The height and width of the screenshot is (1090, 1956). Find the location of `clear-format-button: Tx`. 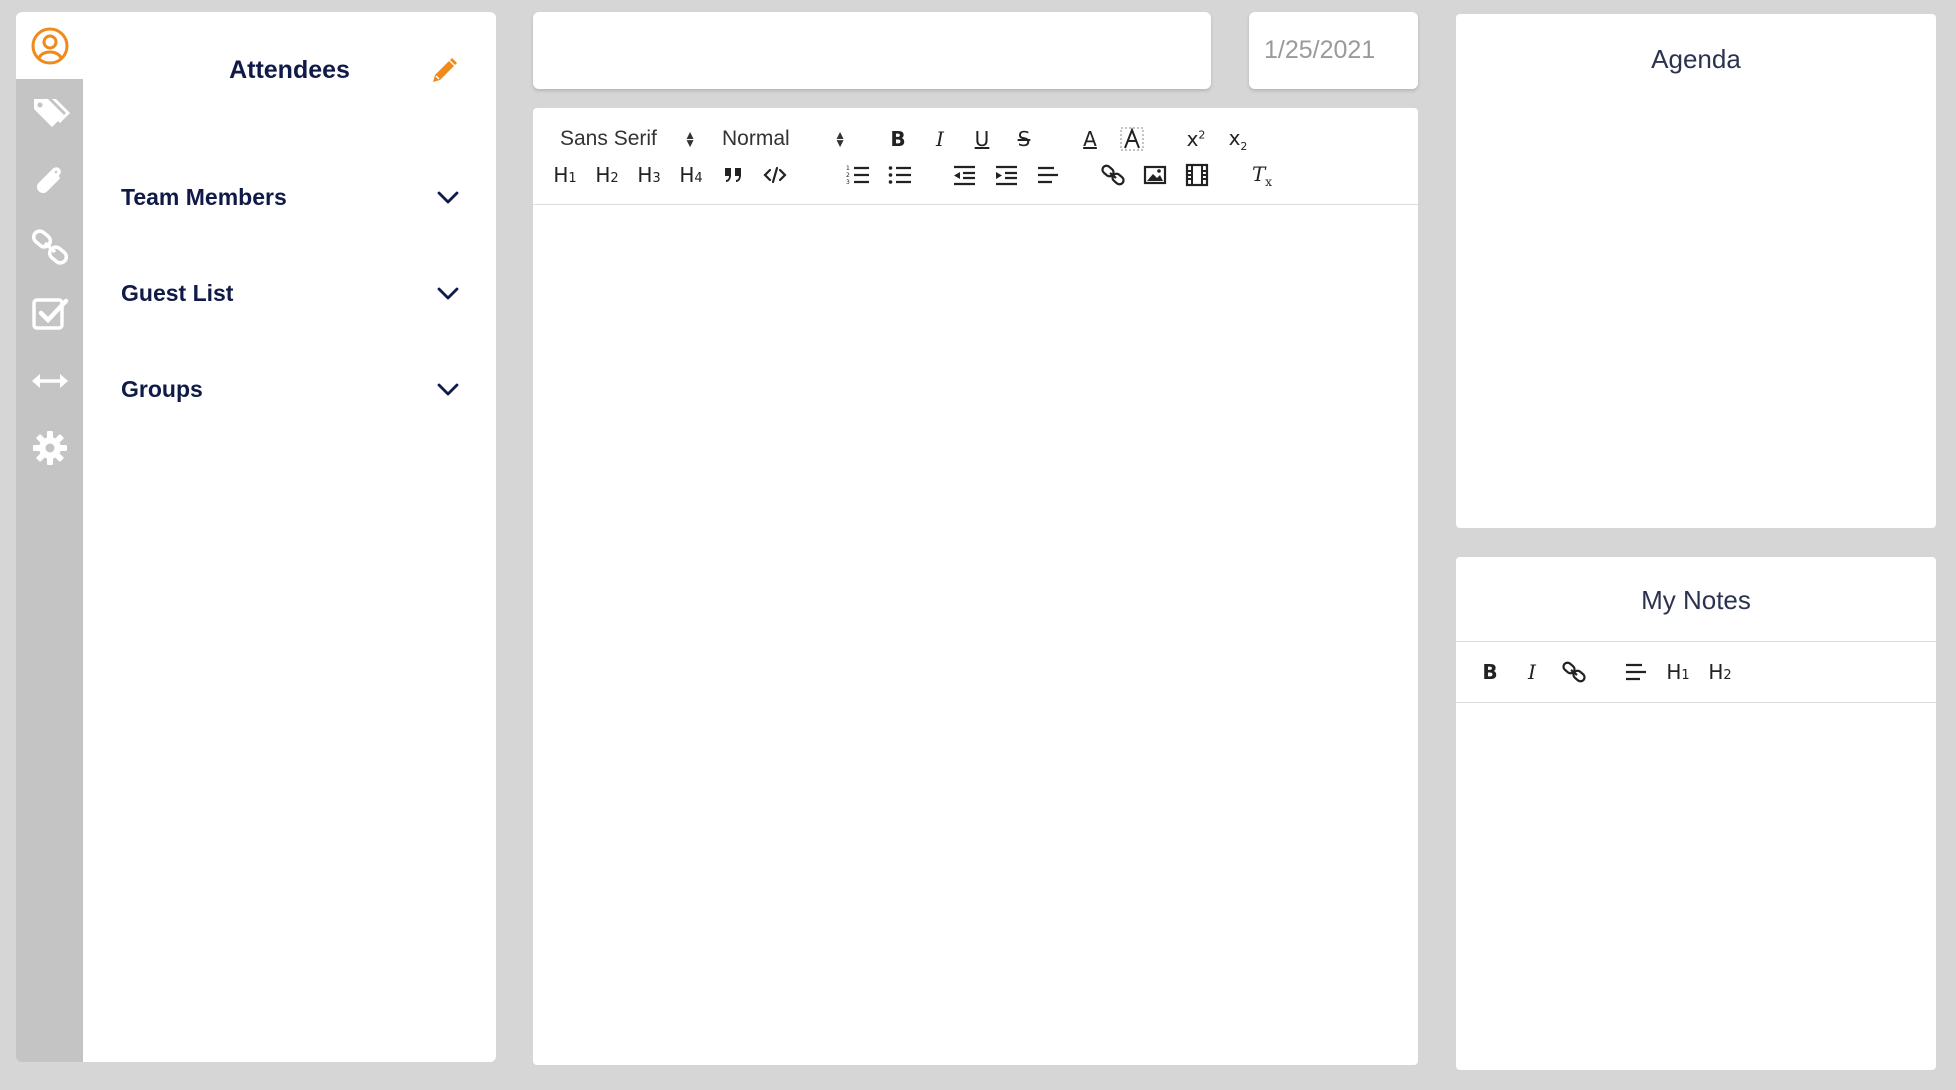

clear-format-button: Tx is located at coordinates (1262, 175).